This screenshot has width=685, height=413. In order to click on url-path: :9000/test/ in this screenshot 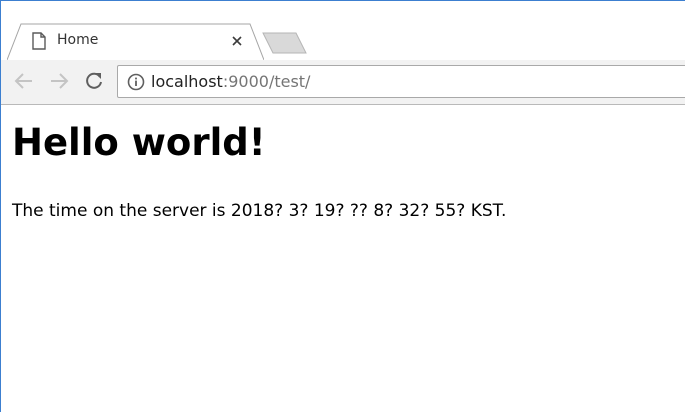, I will do `click(266, 81)`.